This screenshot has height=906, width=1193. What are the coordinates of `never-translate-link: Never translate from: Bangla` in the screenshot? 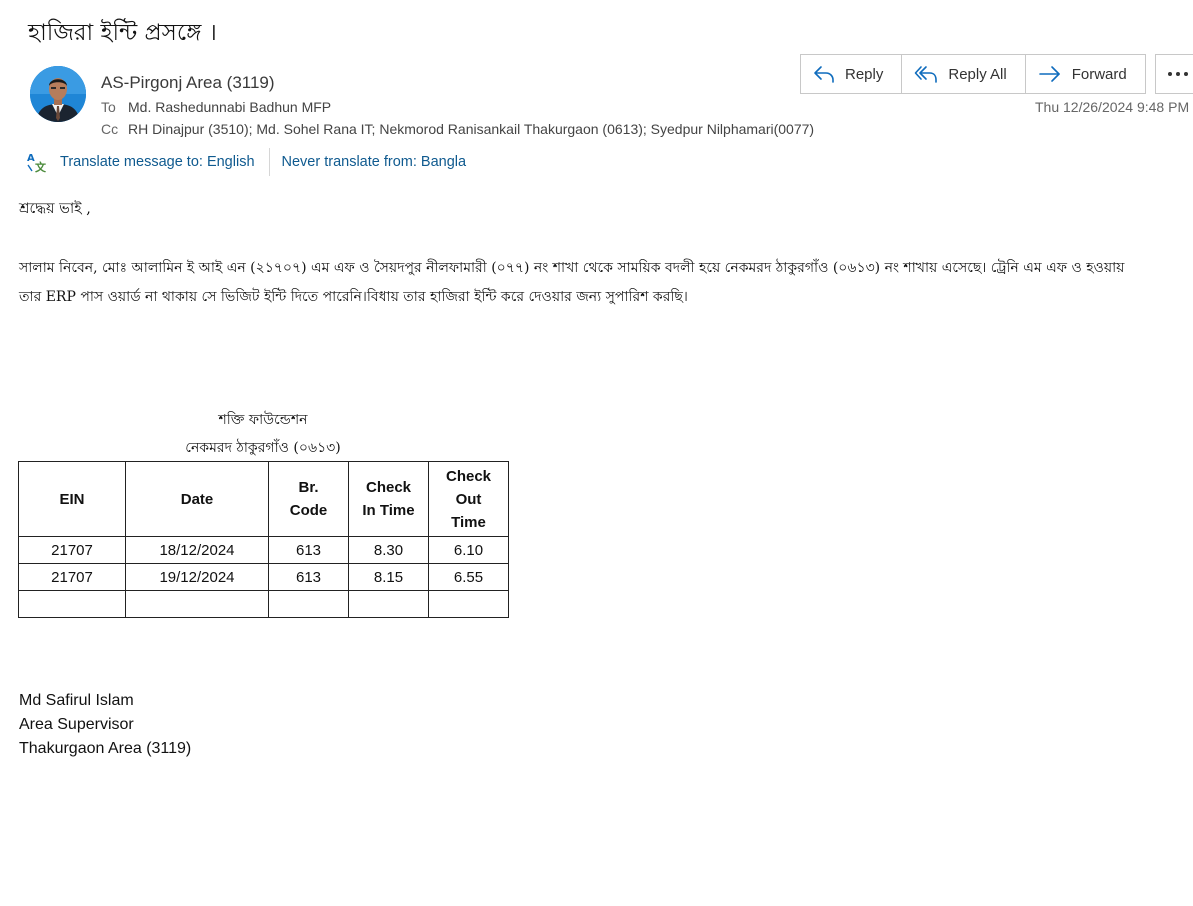 It's located at (374, 162).